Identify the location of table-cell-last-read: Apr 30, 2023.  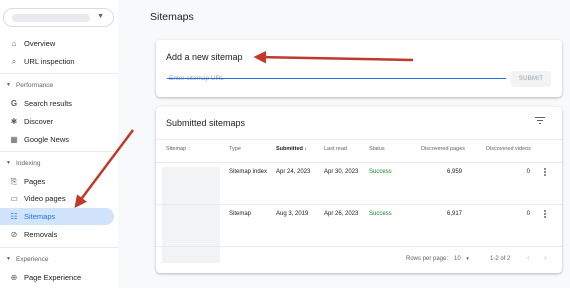
(341, 172).